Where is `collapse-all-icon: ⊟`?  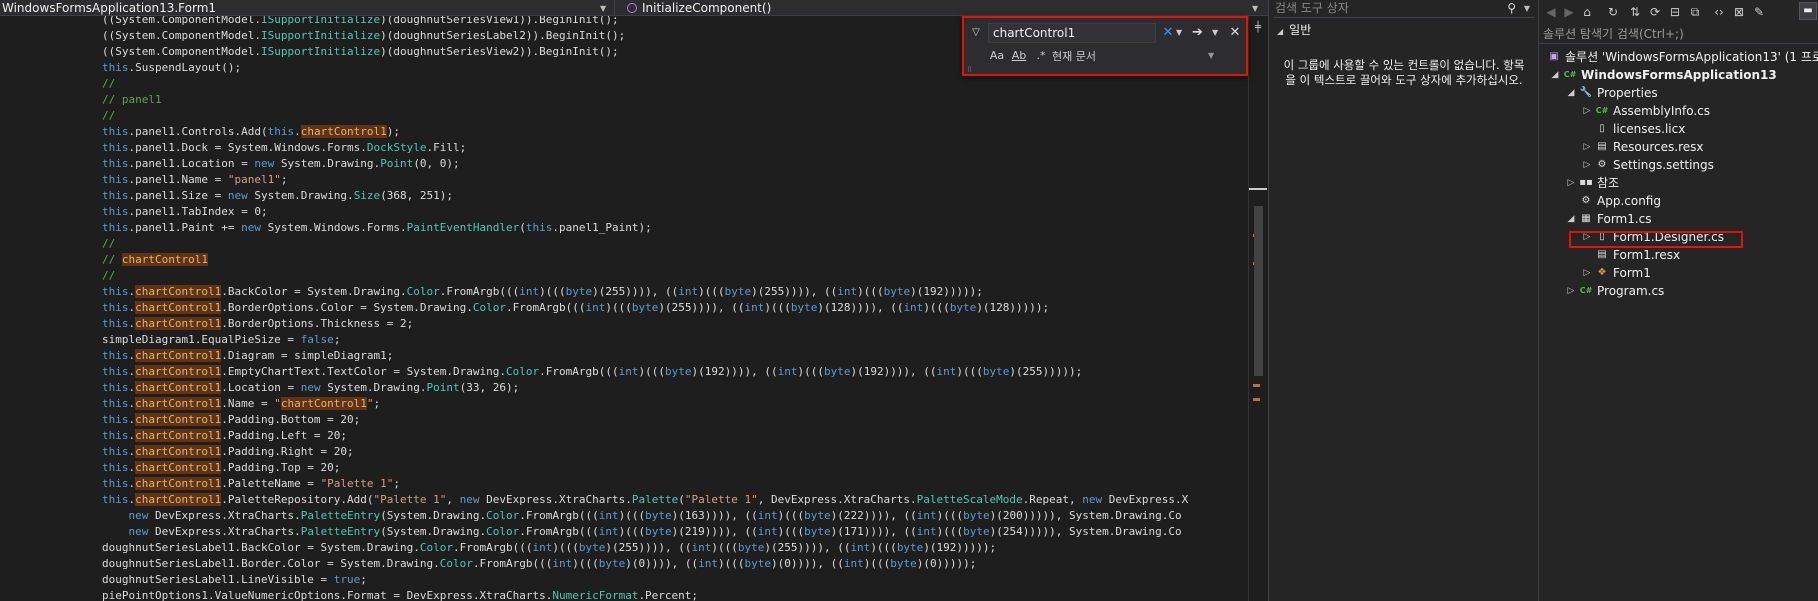
collapse-all-icon: ⊟ is located at coordinates (1675, 12).